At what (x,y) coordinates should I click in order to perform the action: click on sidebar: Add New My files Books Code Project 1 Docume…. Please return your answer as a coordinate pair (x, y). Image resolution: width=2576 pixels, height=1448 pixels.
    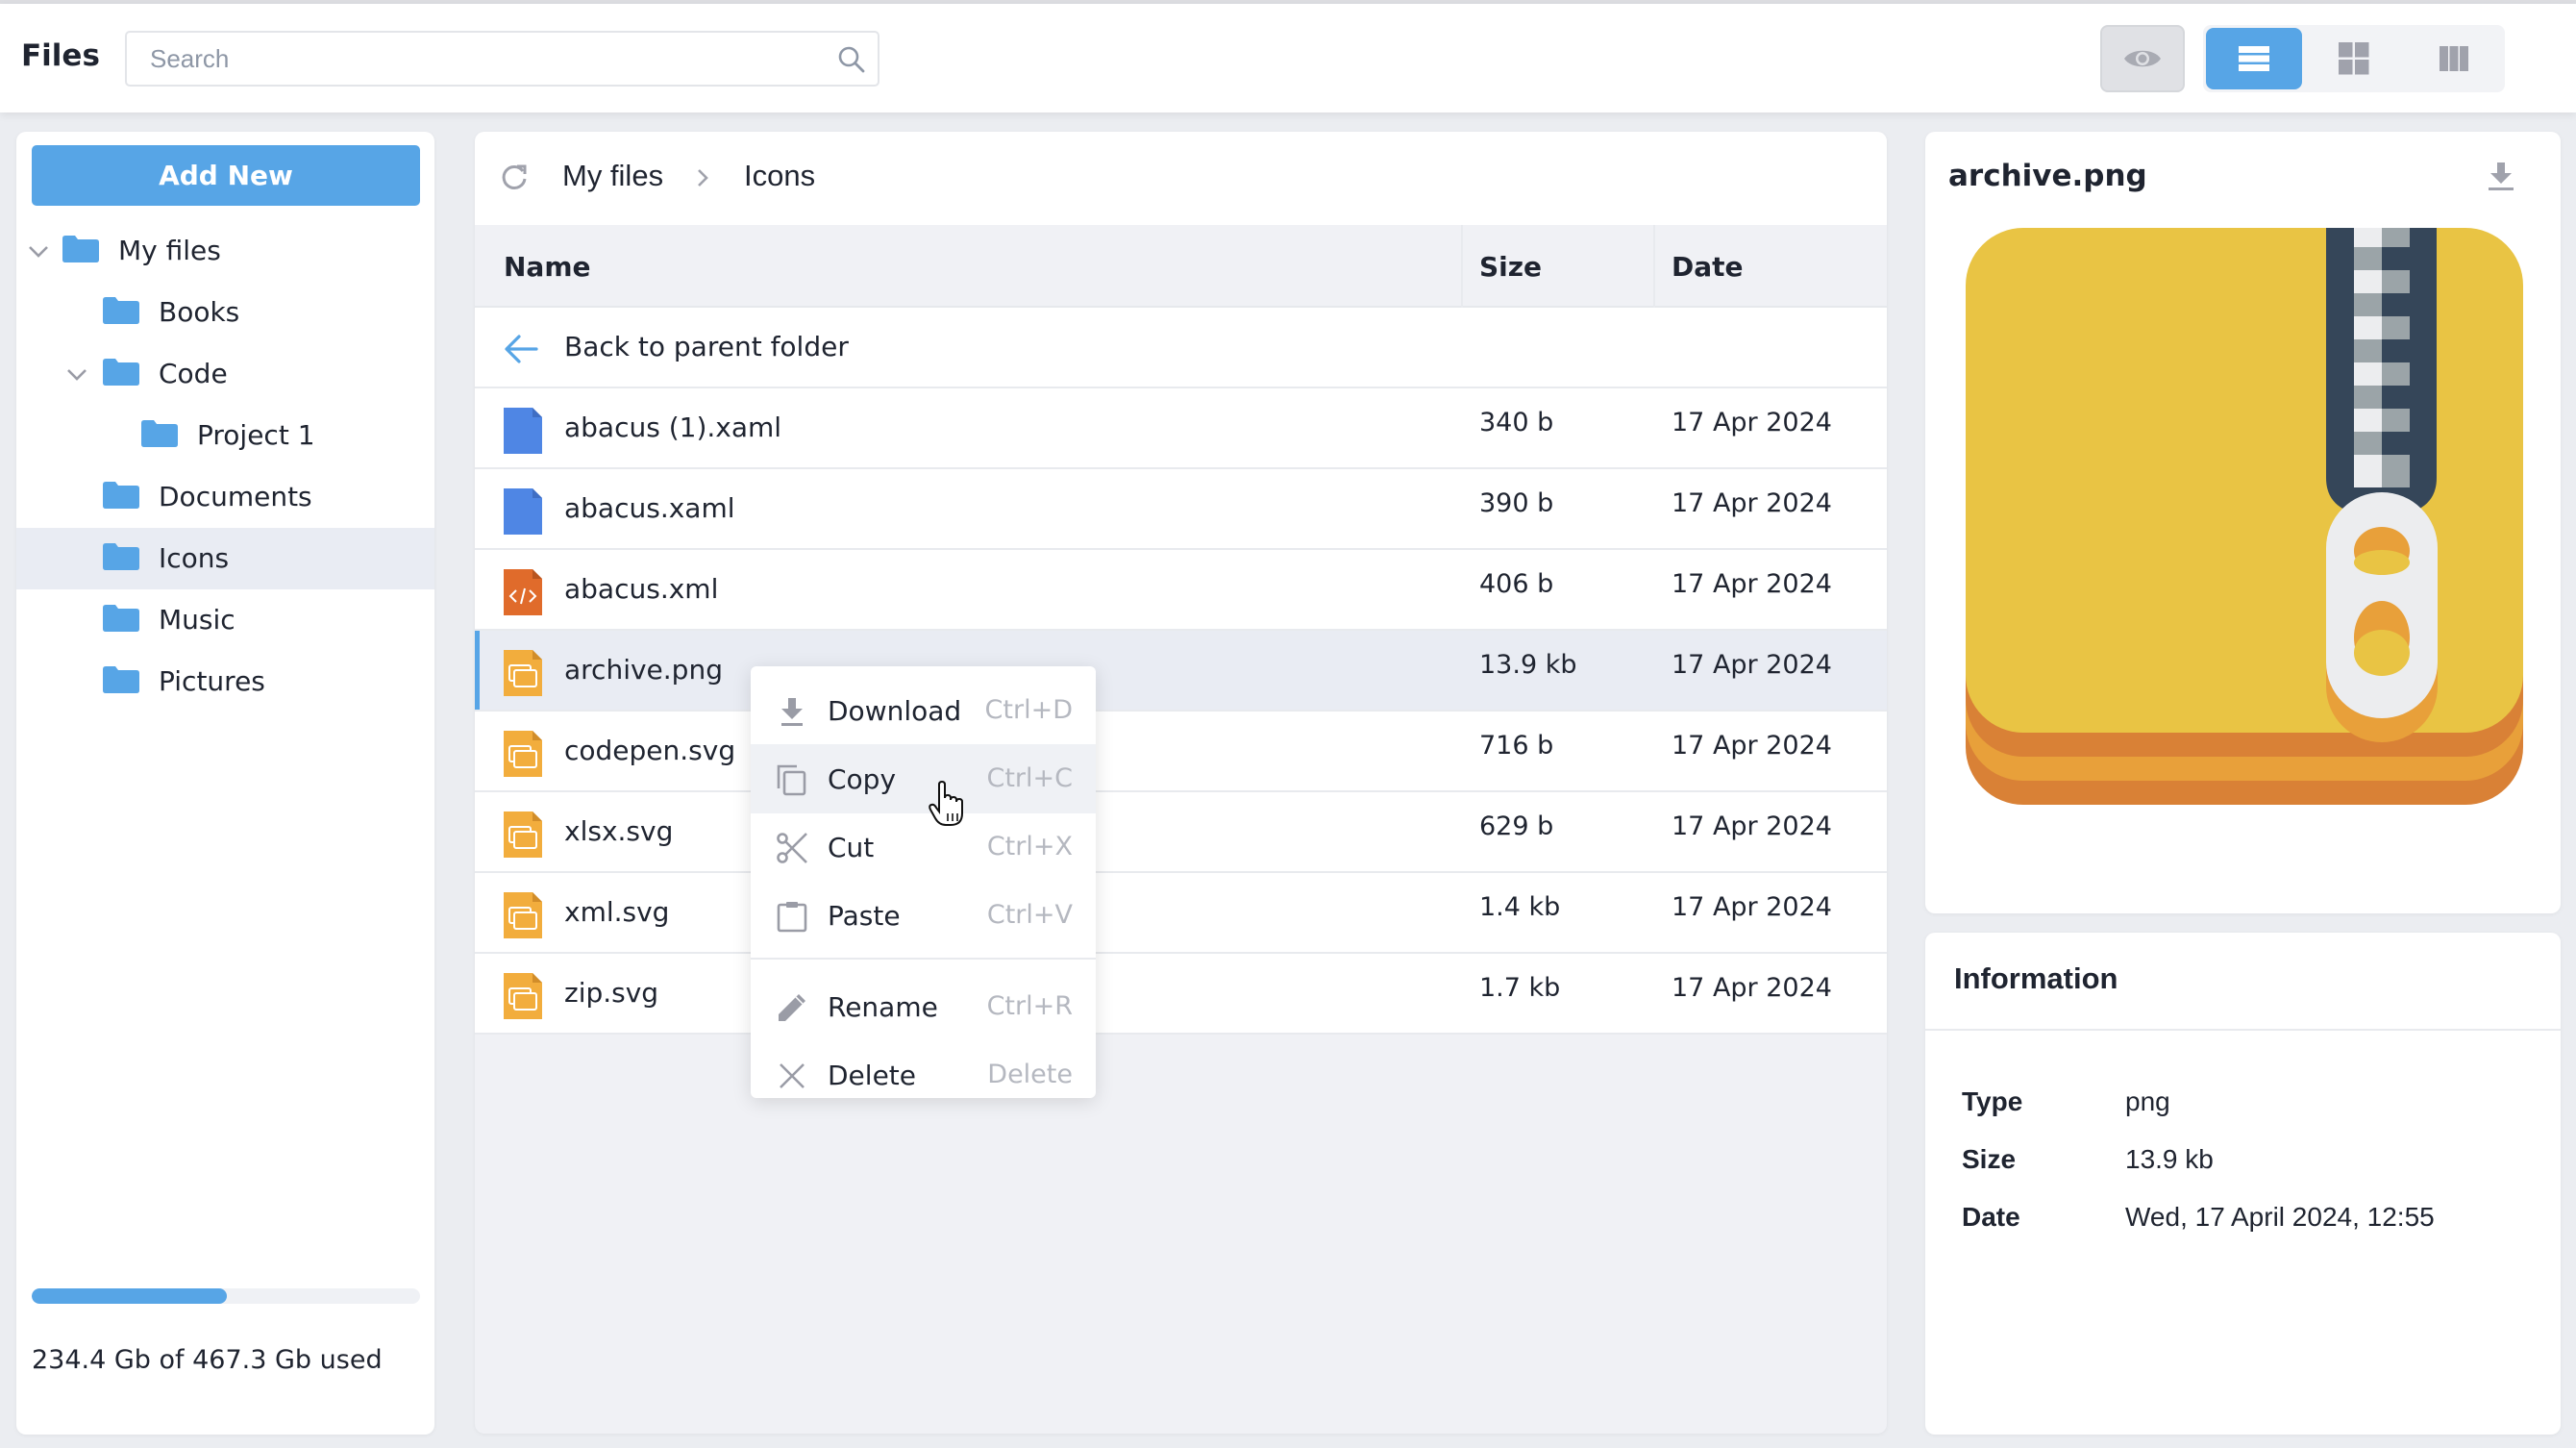
    Looking at the image, I should click on (225, 784).